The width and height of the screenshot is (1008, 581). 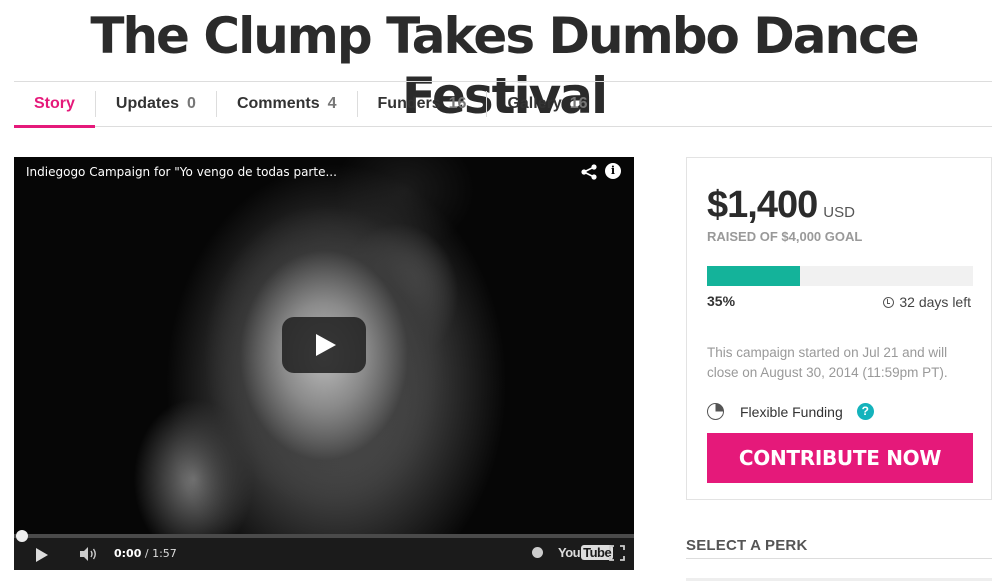 I want to click on youtube-logo: You Tube, so click(x=586, y=552).